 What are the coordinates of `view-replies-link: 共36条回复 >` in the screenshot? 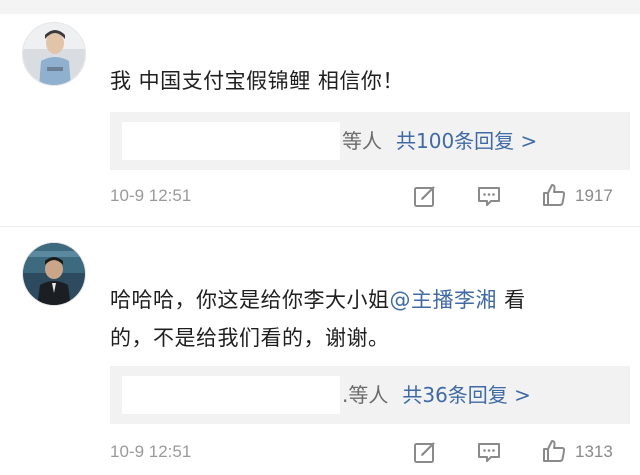 It's located at (466, 395).